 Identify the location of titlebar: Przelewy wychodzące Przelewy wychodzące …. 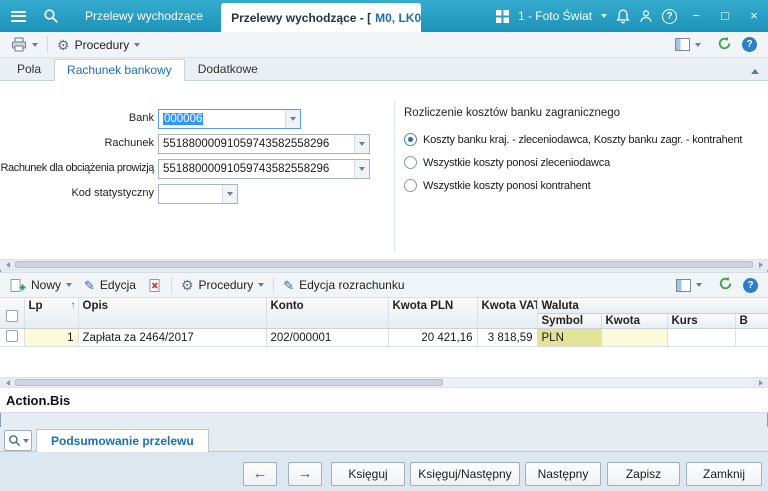
(384, 16).